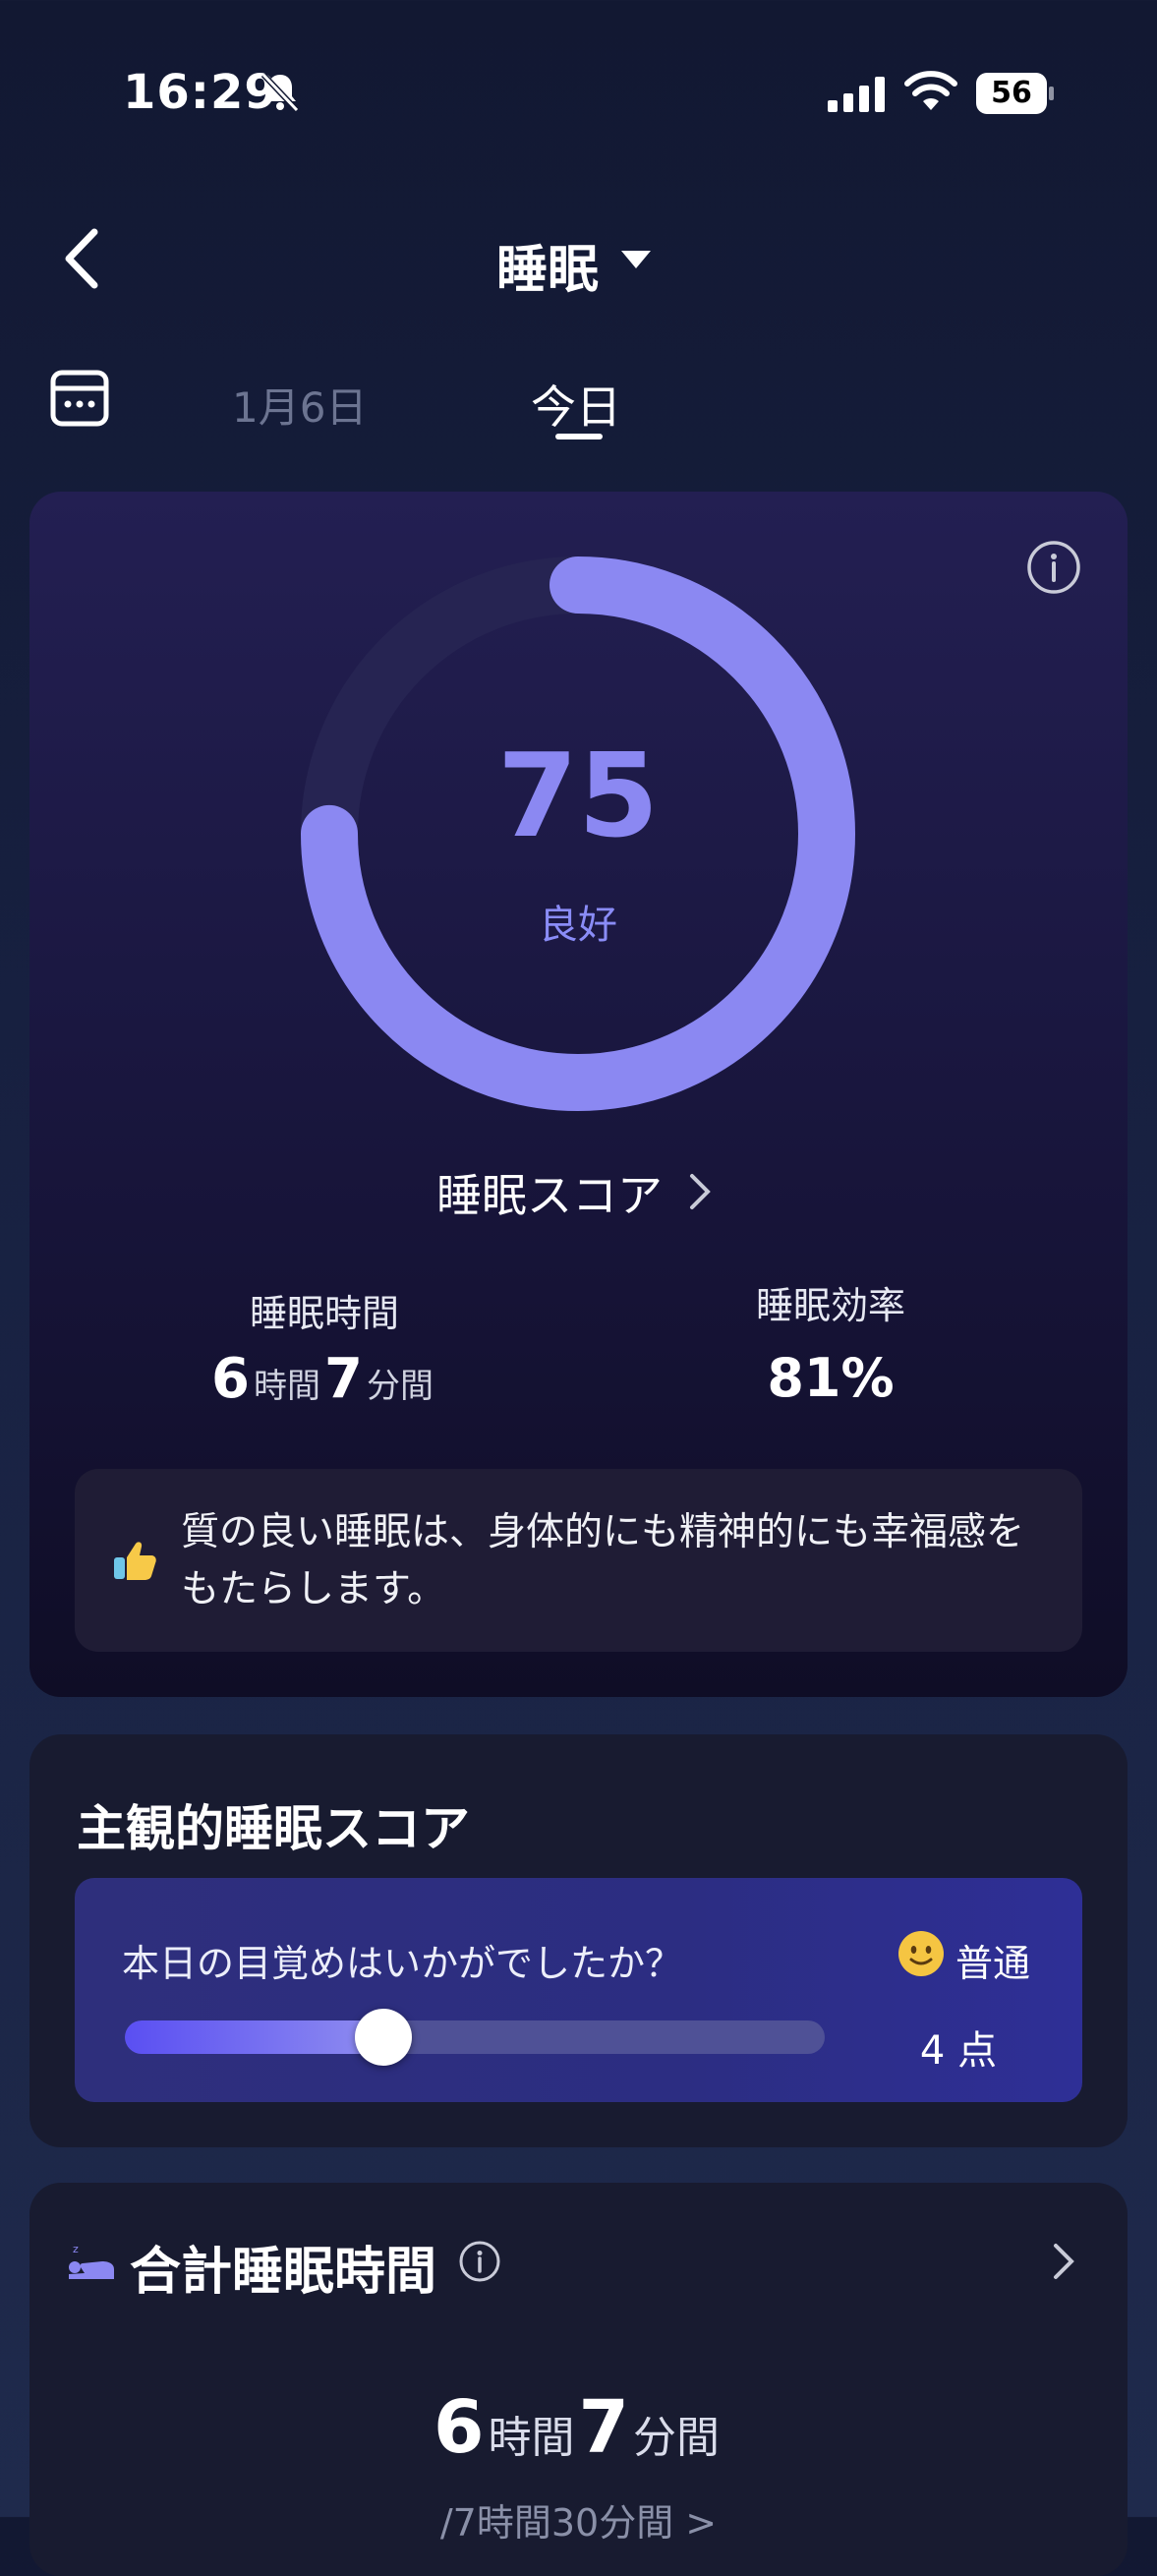  Describe the element at coordinates (81, 258) in the screenshot. I see `back-arrow-icon` at that location.